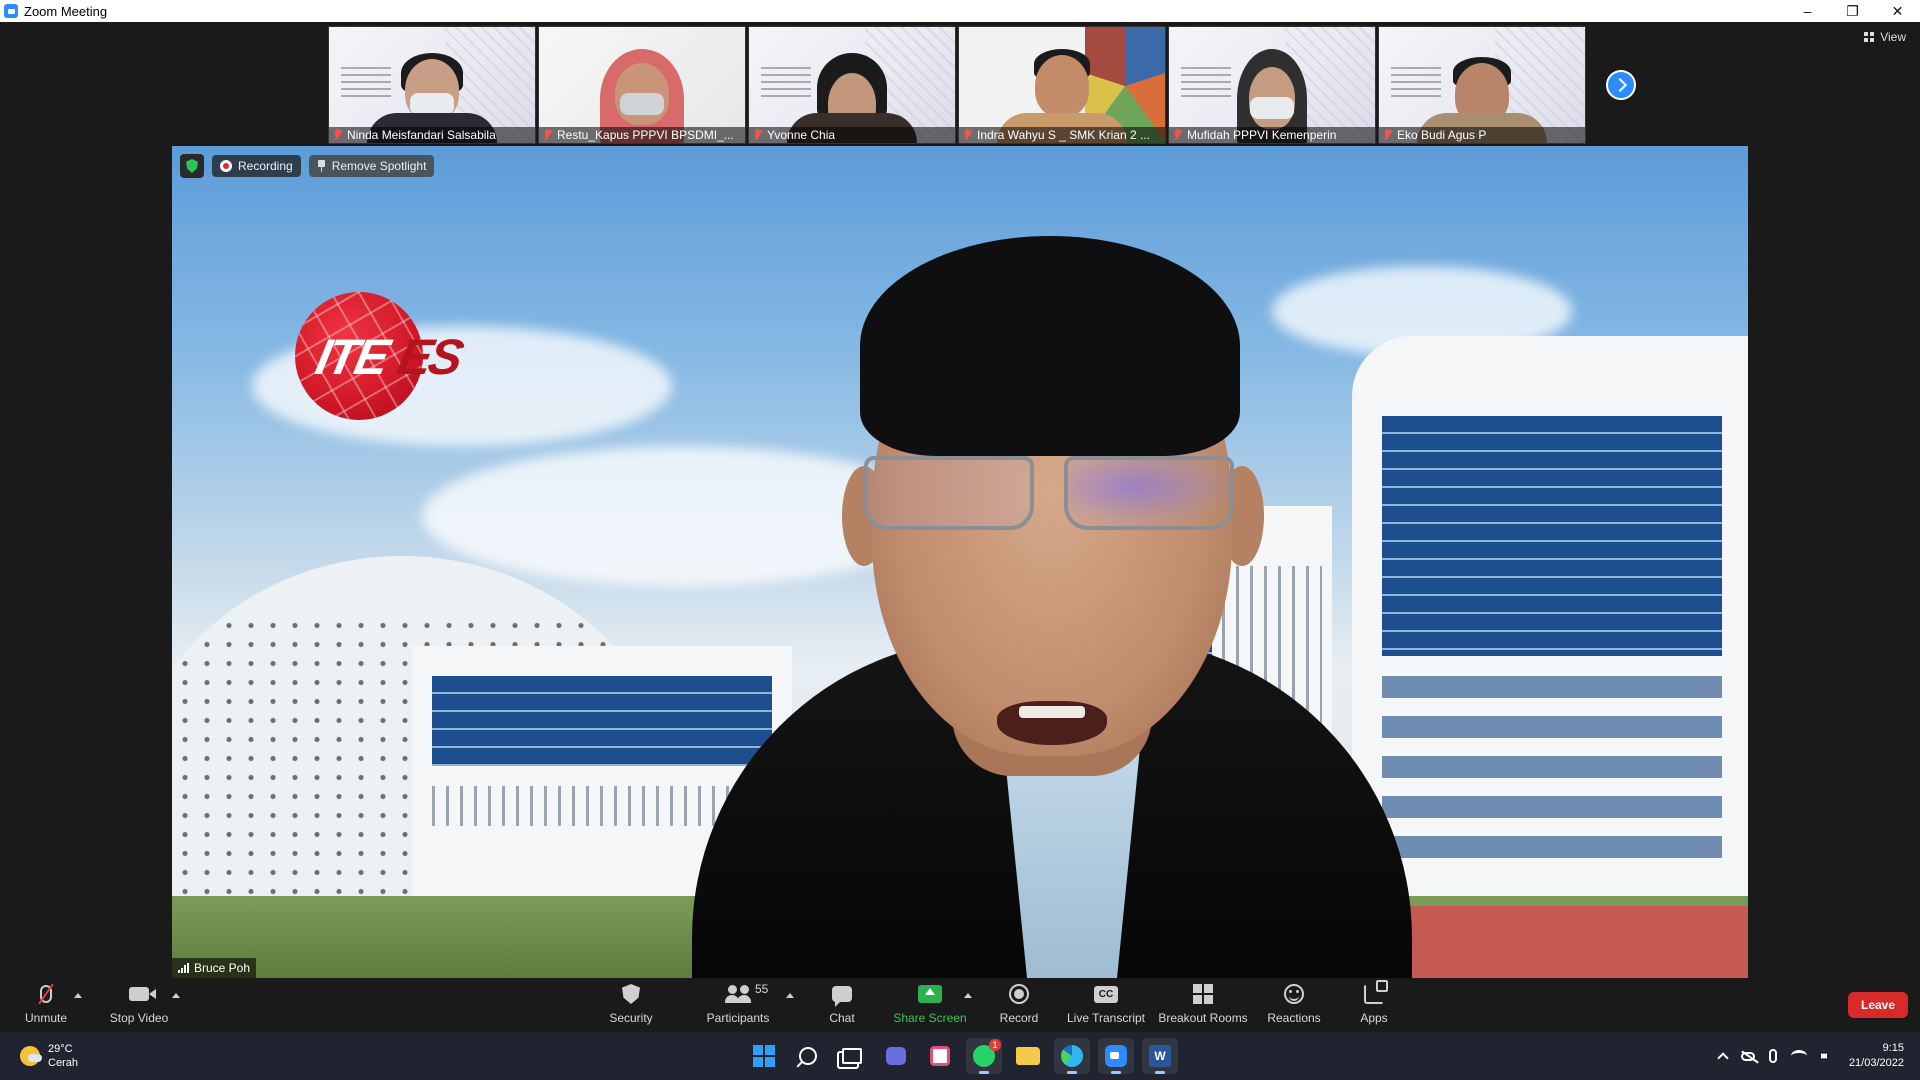  What do you see at coordinates (1442, 135) in the screenshot?
I see `participant-name: Eko Budi Agus P` at bounding box center [1442, 135].